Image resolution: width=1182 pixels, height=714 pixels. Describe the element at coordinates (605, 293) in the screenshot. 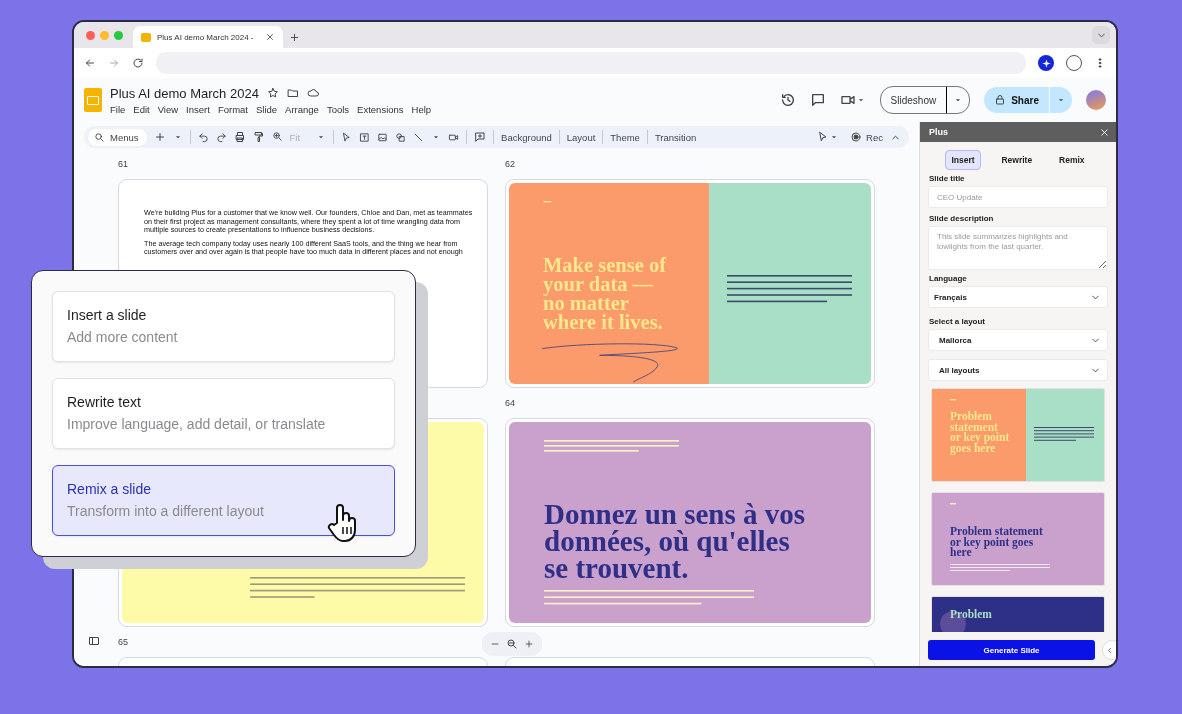

I see `slide-title: Make sense of your data — no matter where it lives.` at that location.